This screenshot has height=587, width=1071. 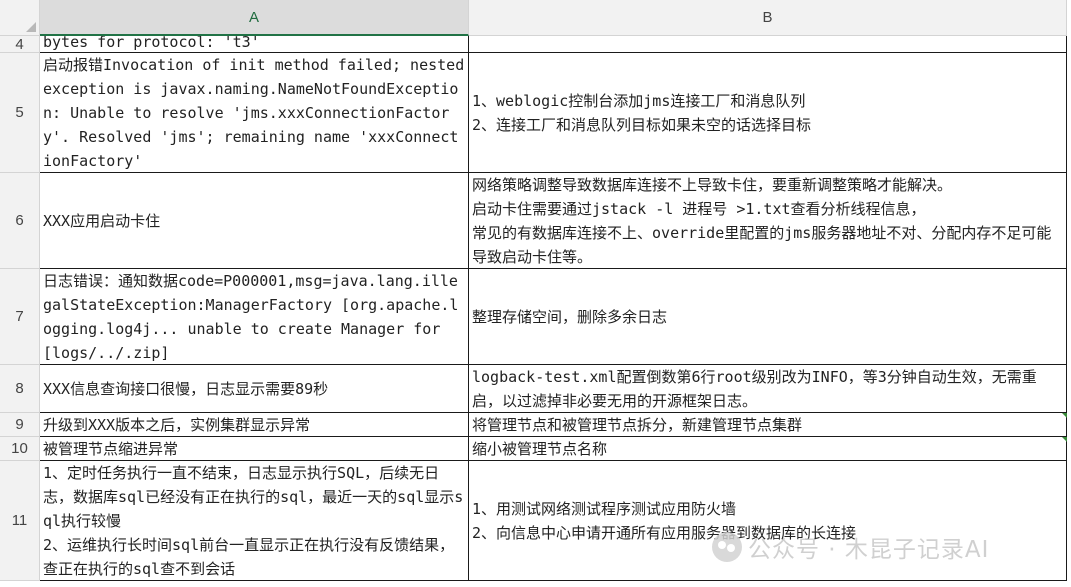 I want to click on cell-text: XXX应用启动卡住, so click(x=102, y=220).